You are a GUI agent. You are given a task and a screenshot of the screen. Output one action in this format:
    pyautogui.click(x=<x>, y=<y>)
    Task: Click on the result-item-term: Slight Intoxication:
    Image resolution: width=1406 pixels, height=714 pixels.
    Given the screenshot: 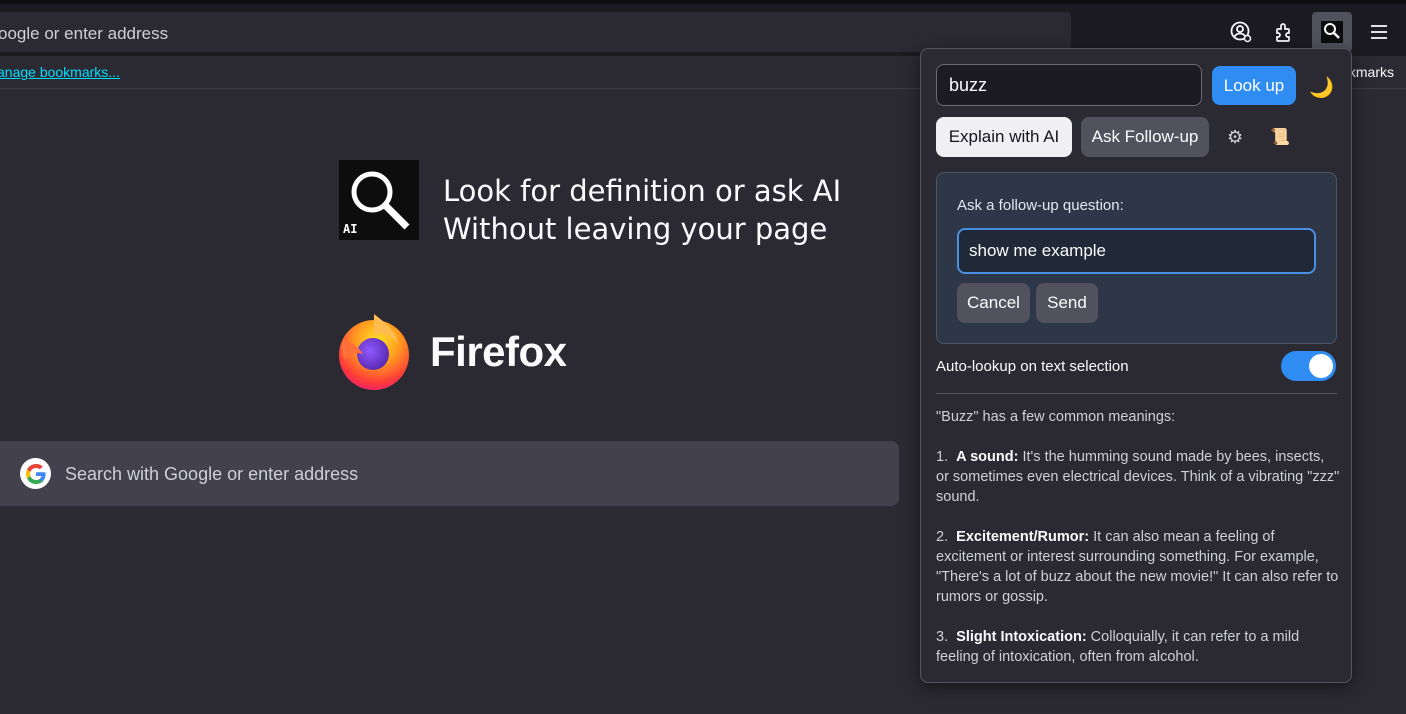 What is the action you would take?
    pyautogui.click(x=1021, y=637)
    